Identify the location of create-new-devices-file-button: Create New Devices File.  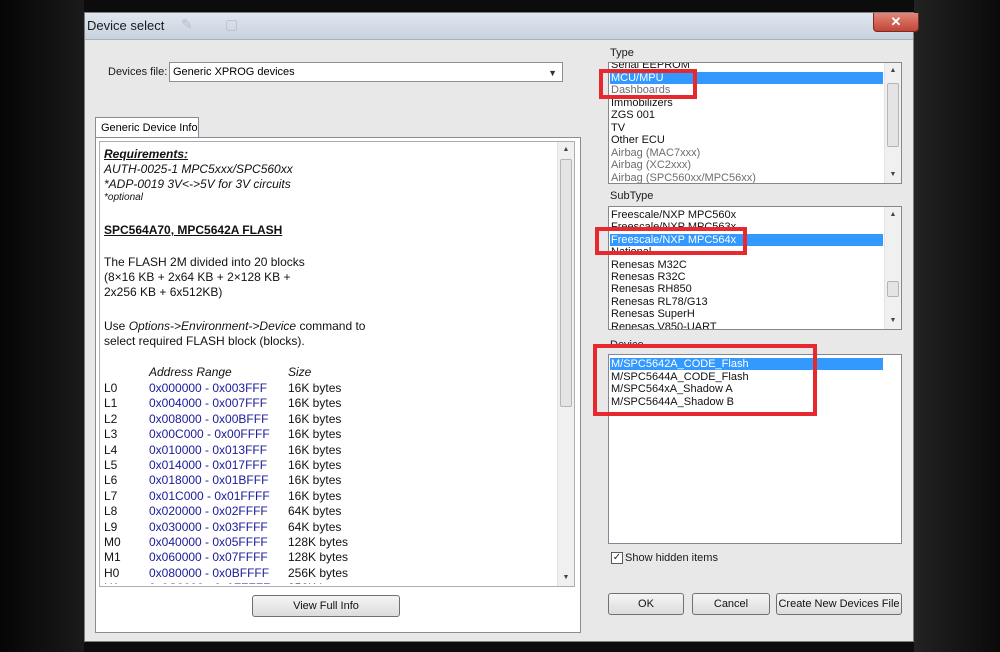
(839, 604).